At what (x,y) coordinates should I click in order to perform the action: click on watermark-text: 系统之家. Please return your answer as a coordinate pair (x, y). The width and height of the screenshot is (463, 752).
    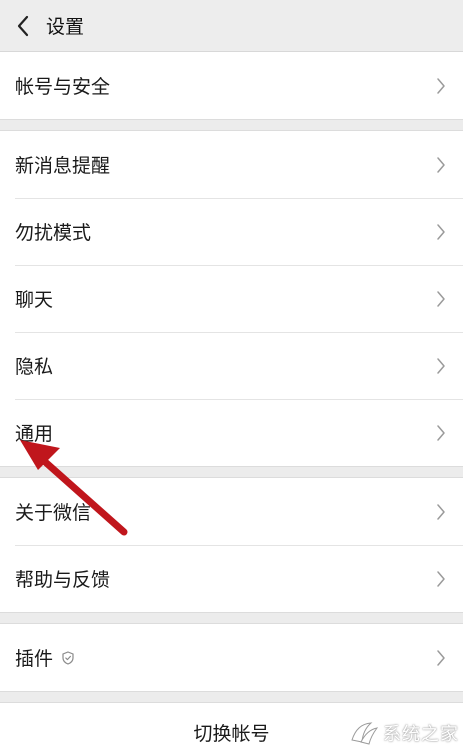
    Looking at the image, I should click on (421, 734).